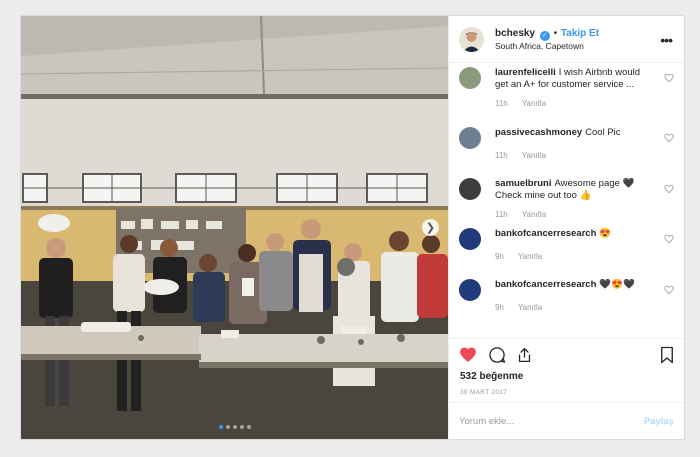 The image size is (700, 457). I want to click on comment-username: laurenfelicelli, so click(525, 72).